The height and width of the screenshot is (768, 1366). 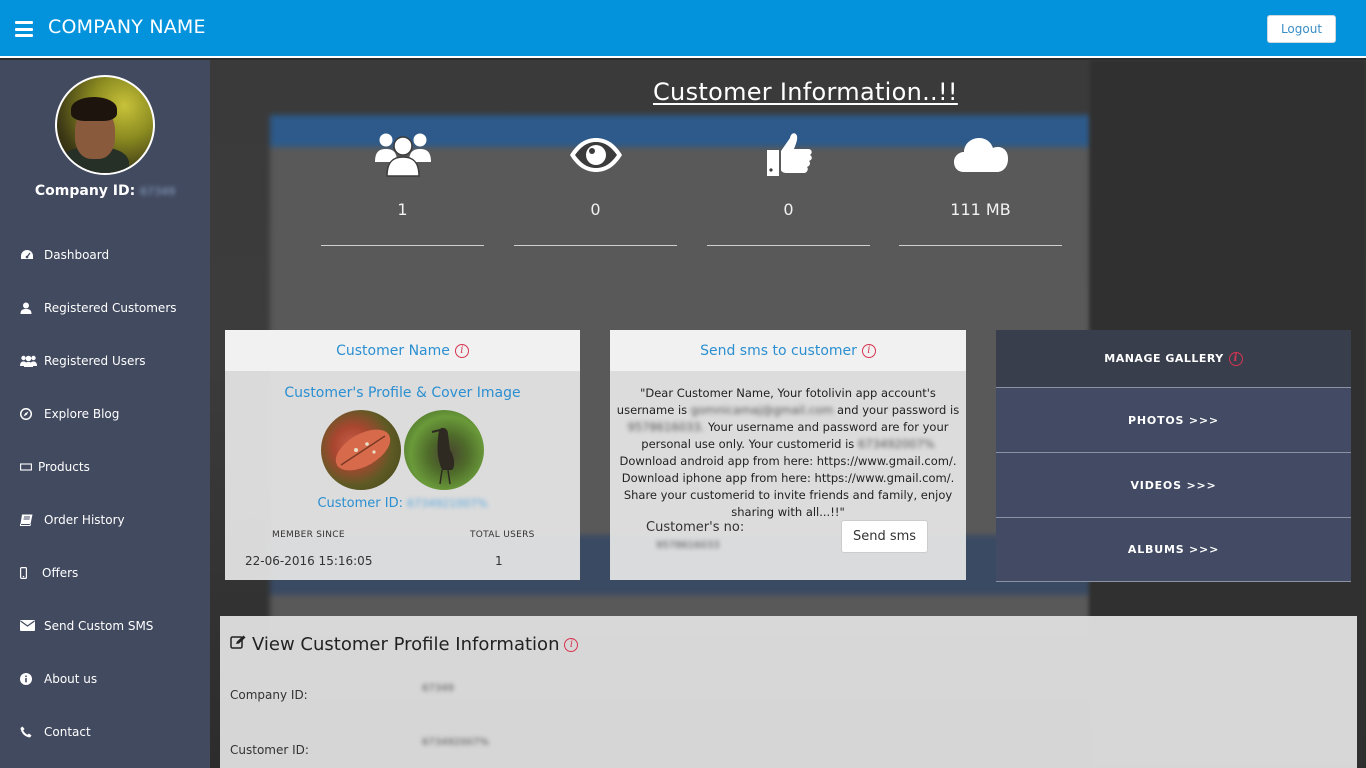 I want to click on sidebar-item-registered-users: Registered Users, so click(x=105, y=360).